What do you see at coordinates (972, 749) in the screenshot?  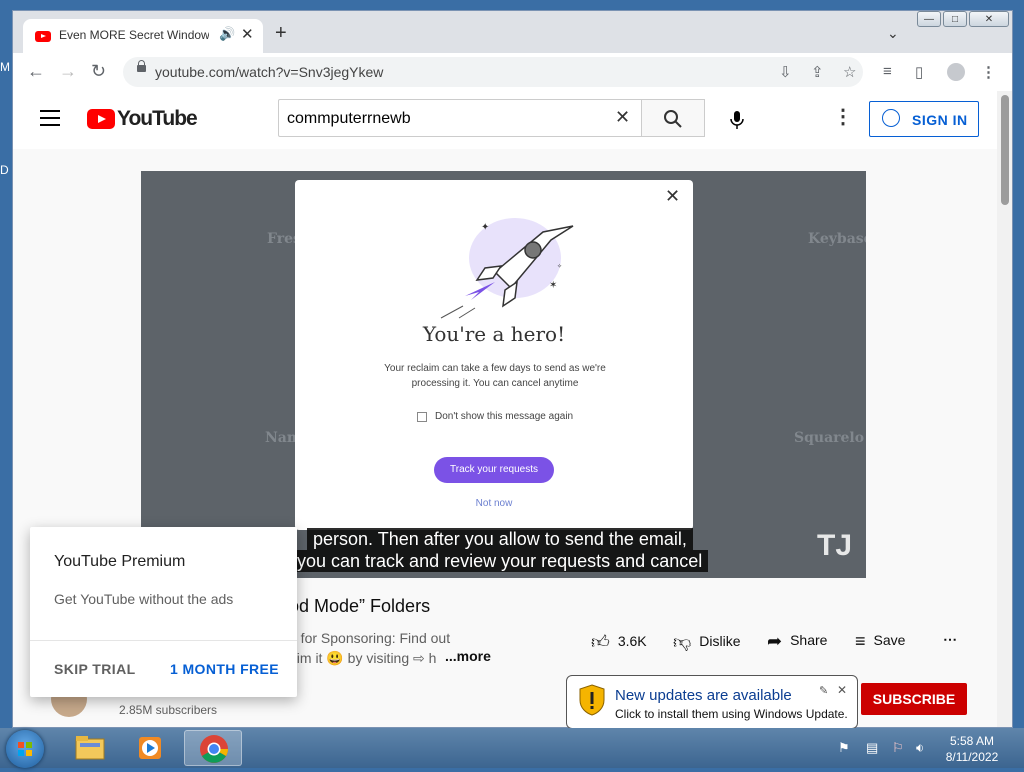 I see `taskbar-clock: 5:58 AM 8/11/2022` at bounding box center [972, 749].